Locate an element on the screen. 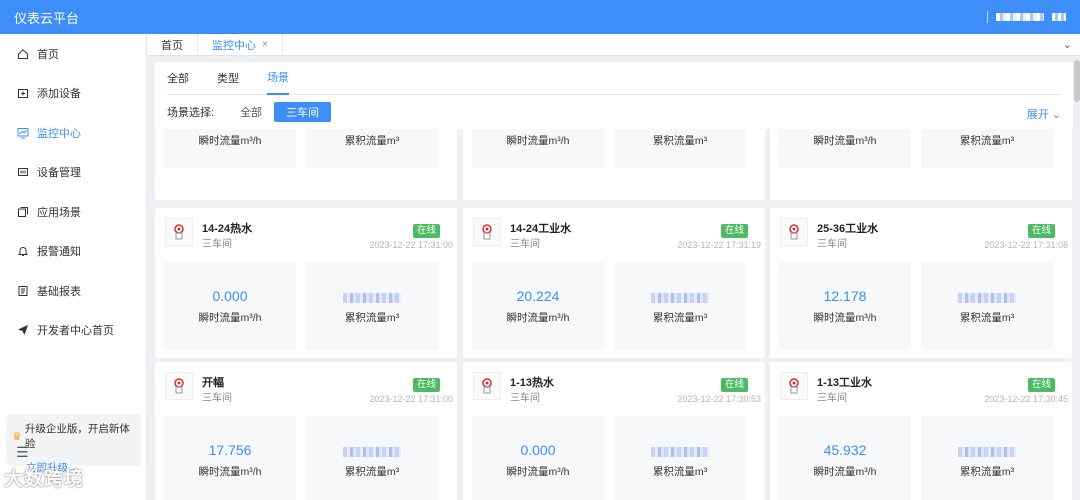 Image resolution: width=1080 pixels, height=500 pixels. sidebar-item-monitor: 监控中心 is located at coordinates (73, 133).